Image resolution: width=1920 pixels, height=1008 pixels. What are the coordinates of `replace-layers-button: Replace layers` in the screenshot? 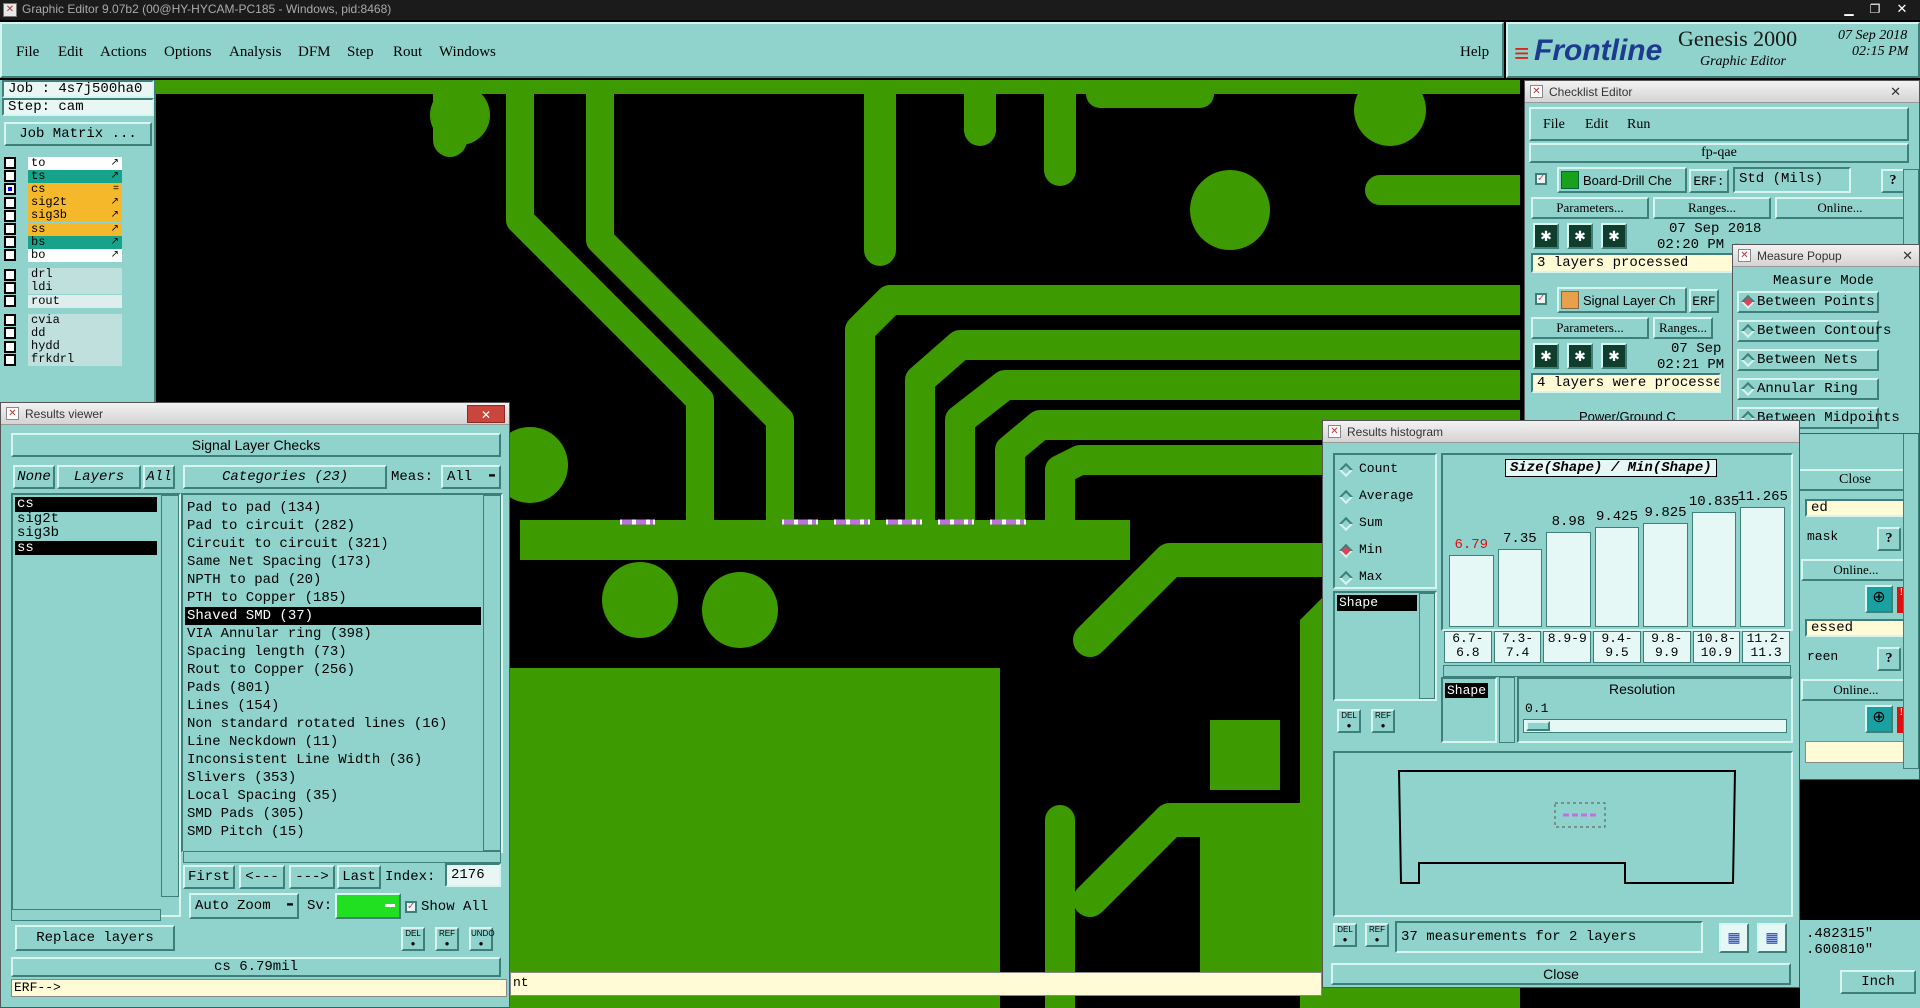 It's located at (95, 938).